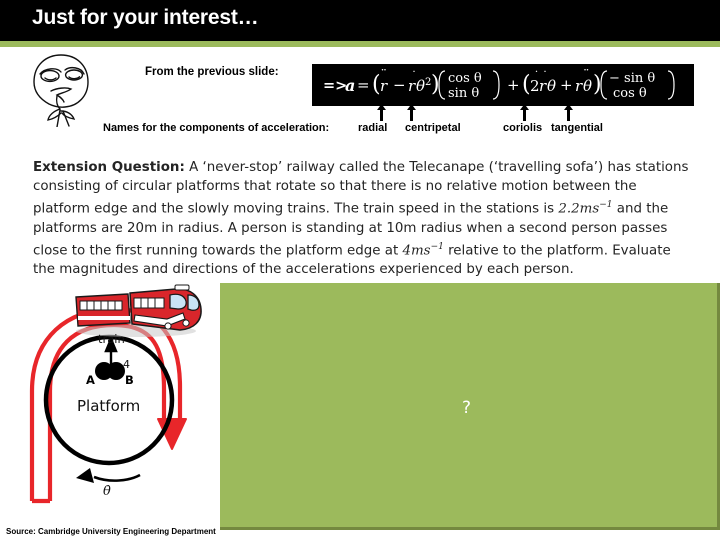 Image resolution: width=720 pixels, height=540 pixels. Describe the element at coordinates (433, 128) in the screenshot. I see `component-label-centripetal: centripetal` at that location.